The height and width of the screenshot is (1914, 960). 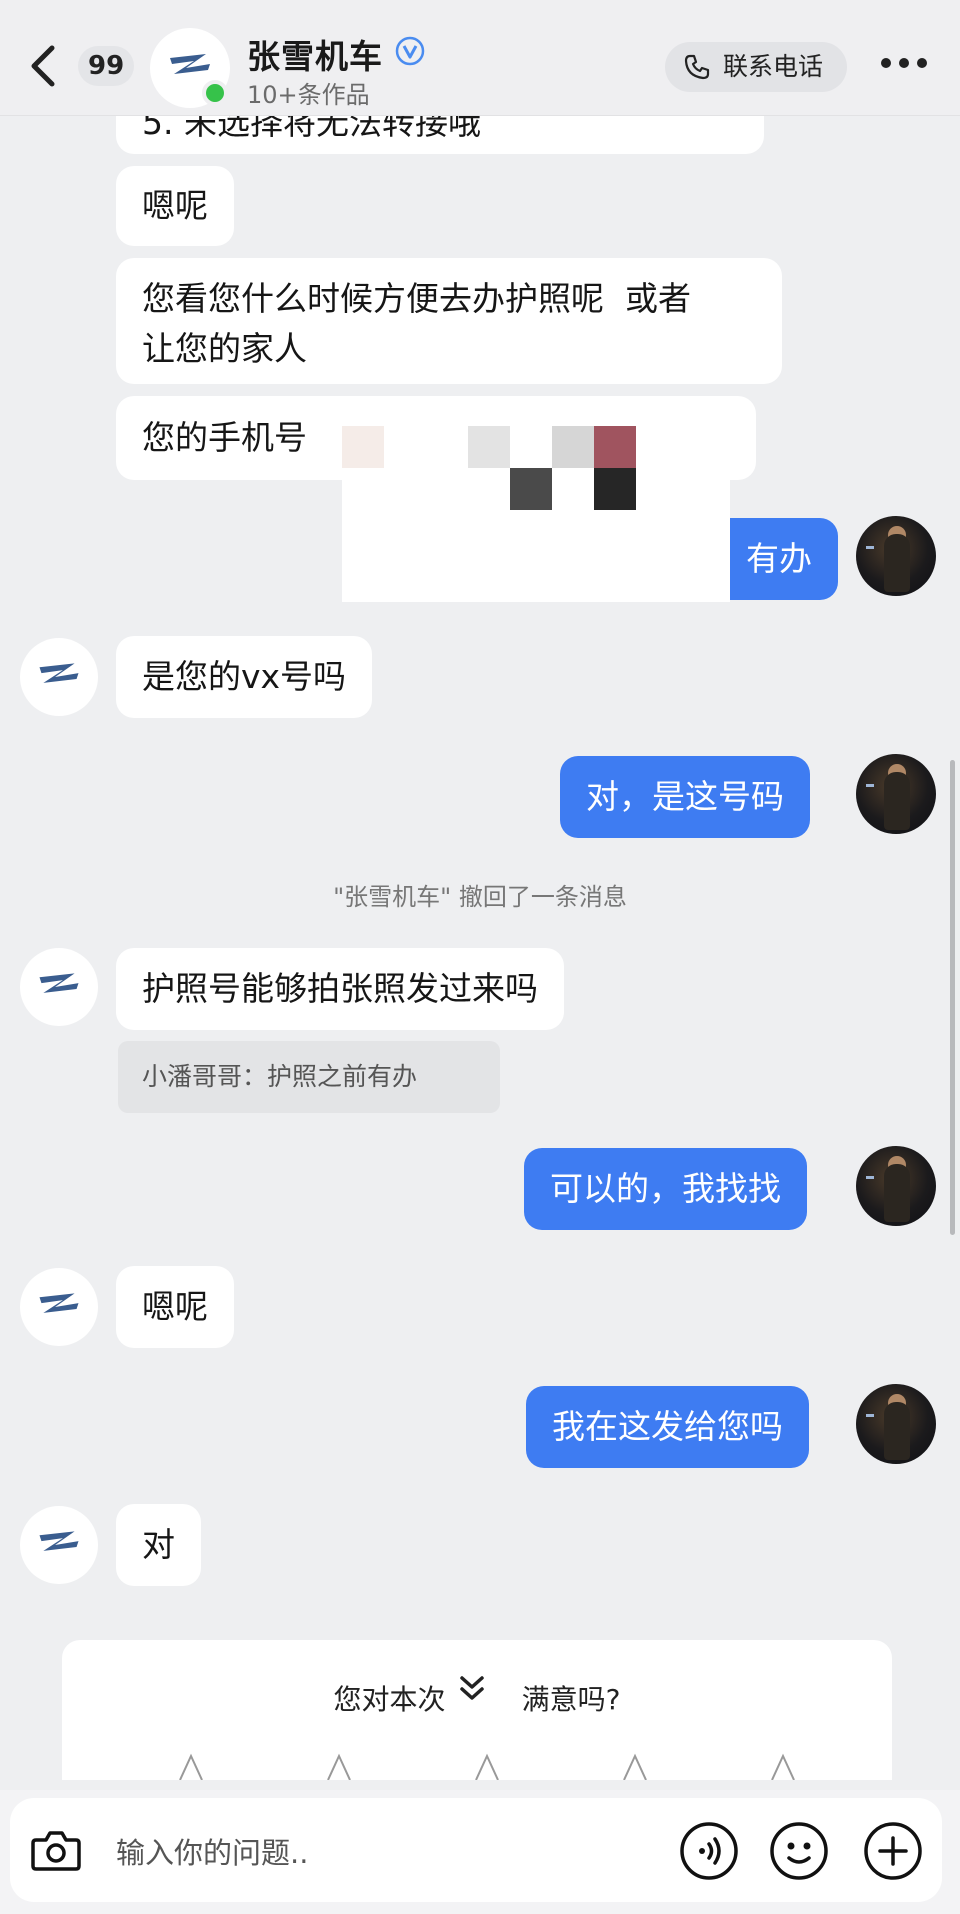 What do you see at coordinates (697, 67) in the screenshot?
I see `phone-icon` at bounding box center [697, 67].